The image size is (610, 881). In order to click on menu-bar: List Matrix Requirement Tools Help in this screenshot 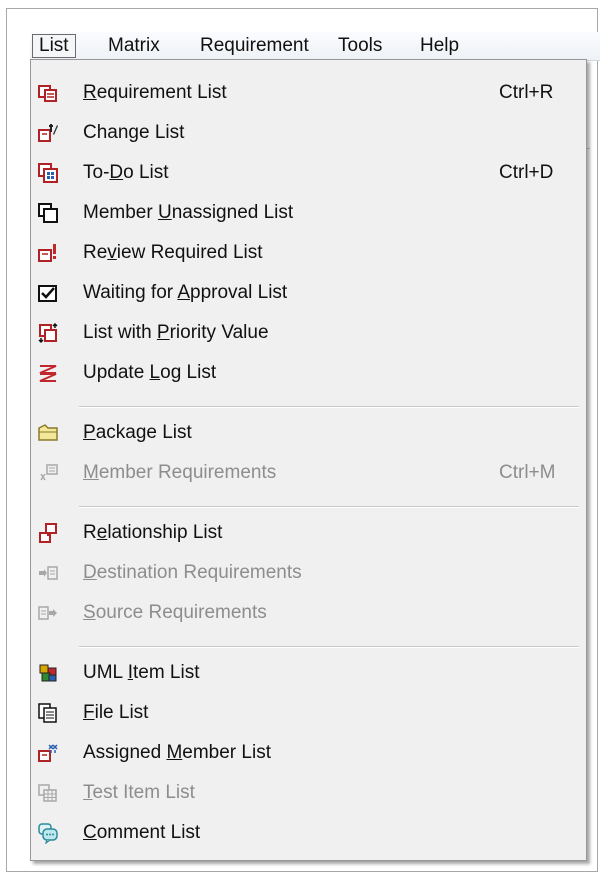, I will do `click(315, 46)`.